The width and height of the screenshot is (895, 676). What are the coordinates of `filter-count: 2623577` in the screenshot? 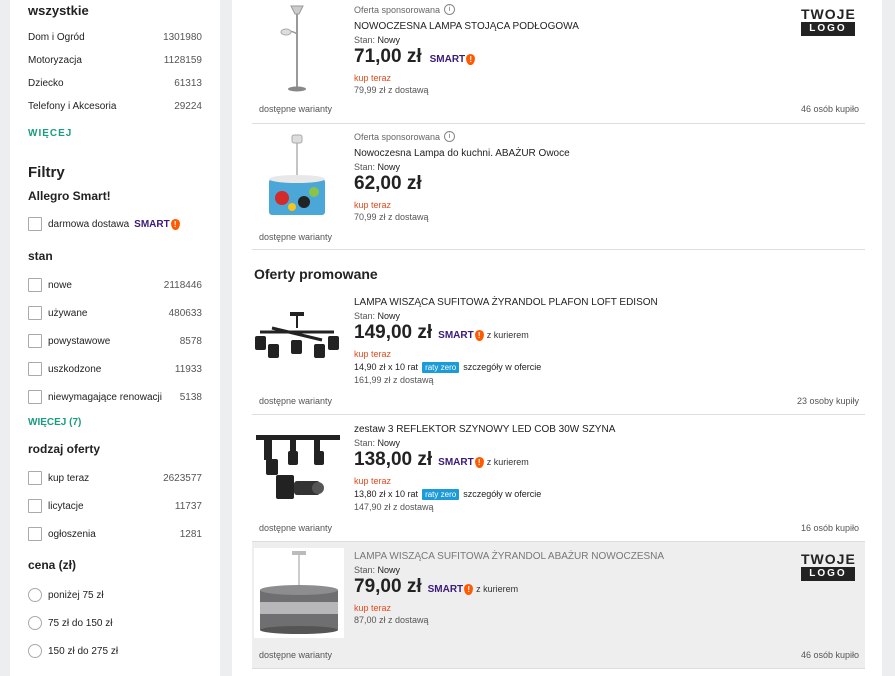 It's located at (182, 478).